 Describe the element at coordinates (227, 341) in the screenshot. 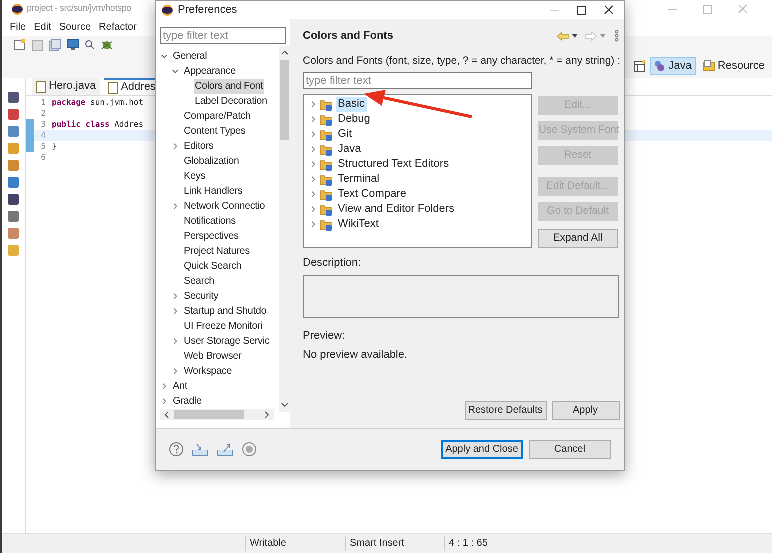

I see `tree-item: User Storage Servic` at that location.